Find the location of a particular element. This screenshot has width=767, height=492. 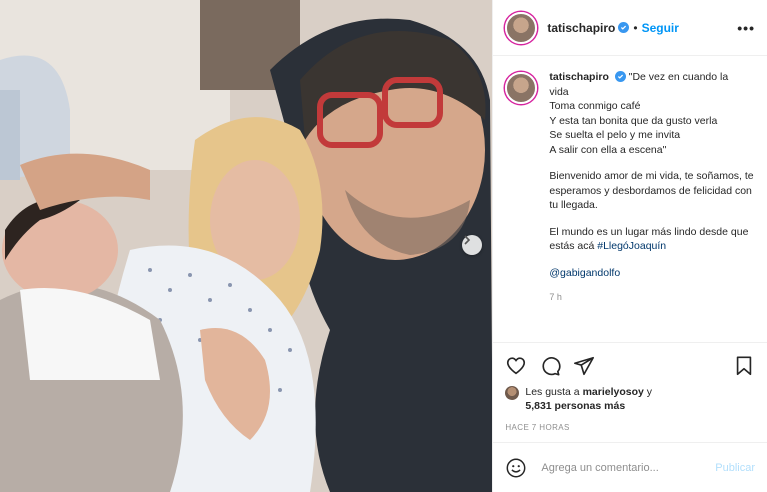

caption-line: Y esta tan bonita que da gusto verla is located at coordinates (633, 120).